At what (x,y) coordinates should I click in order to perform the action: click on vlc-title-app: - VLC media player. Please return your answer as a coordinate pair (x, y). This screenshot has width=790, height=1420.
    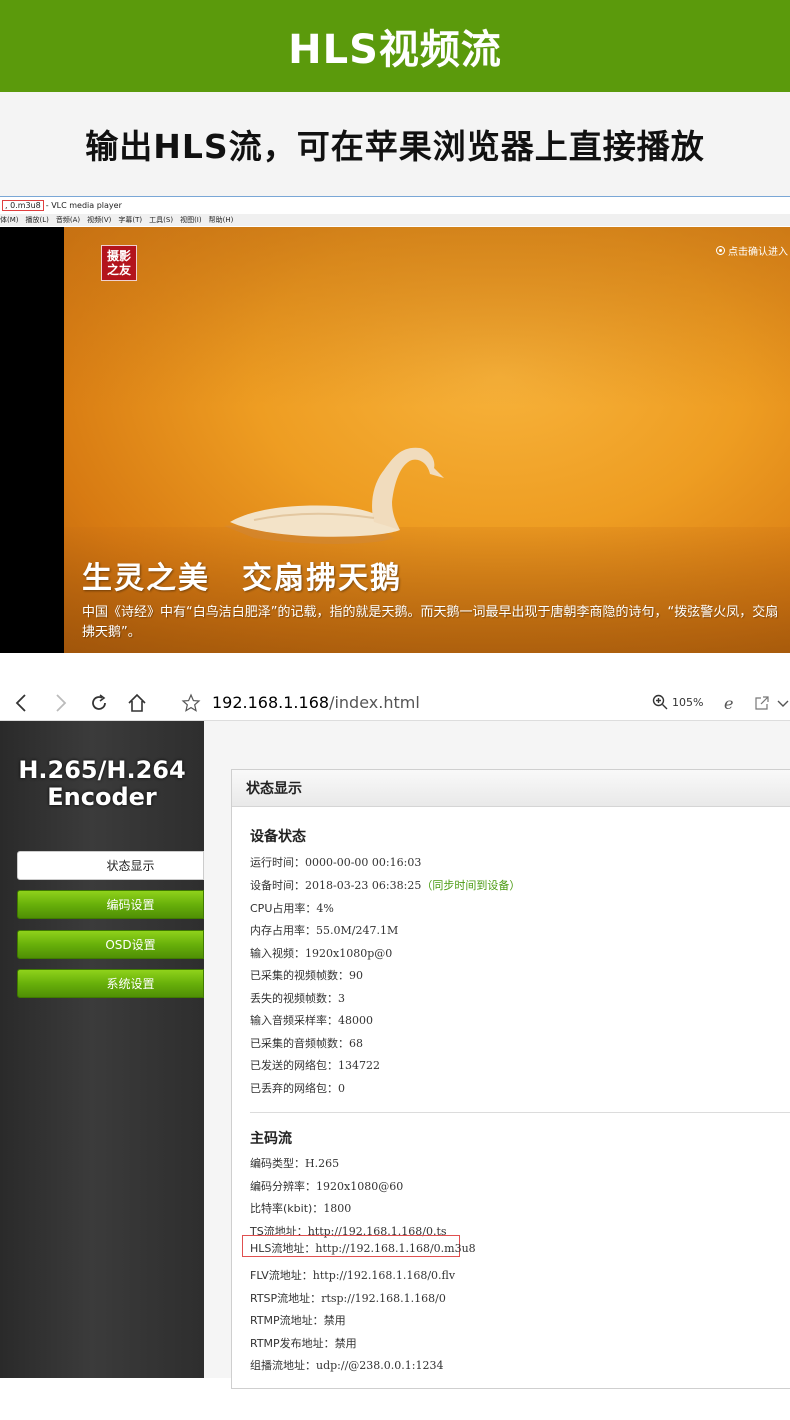
    Looking at the image, I should click on (83, 205).